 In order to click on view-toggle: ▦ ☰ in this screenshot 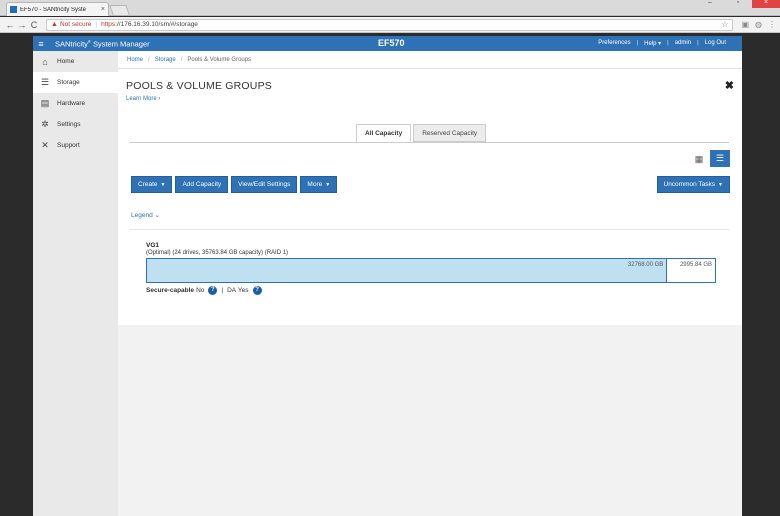, I will do `click(712, 158)`.